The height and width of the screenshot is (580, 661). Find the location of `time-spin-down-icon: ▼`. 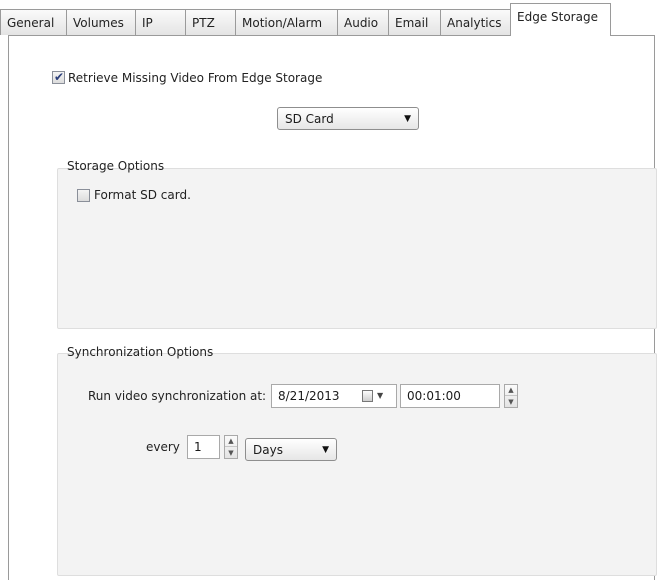

time-spin-down-icon: ▼ is located at coordinates (511, 401).